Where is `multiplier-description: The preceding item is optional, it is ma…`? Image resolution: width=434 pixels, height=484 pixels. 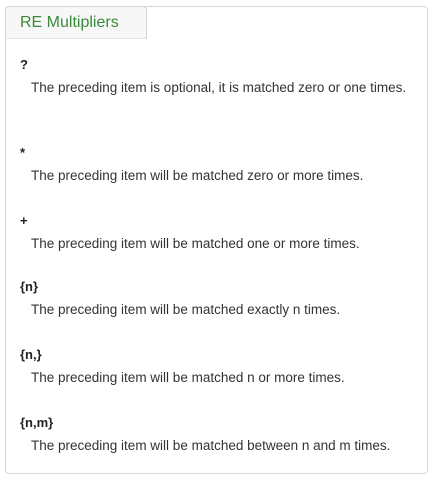 multiplier-description: The preceding item is optional, it is ma… is located at coordinates (219, 87).